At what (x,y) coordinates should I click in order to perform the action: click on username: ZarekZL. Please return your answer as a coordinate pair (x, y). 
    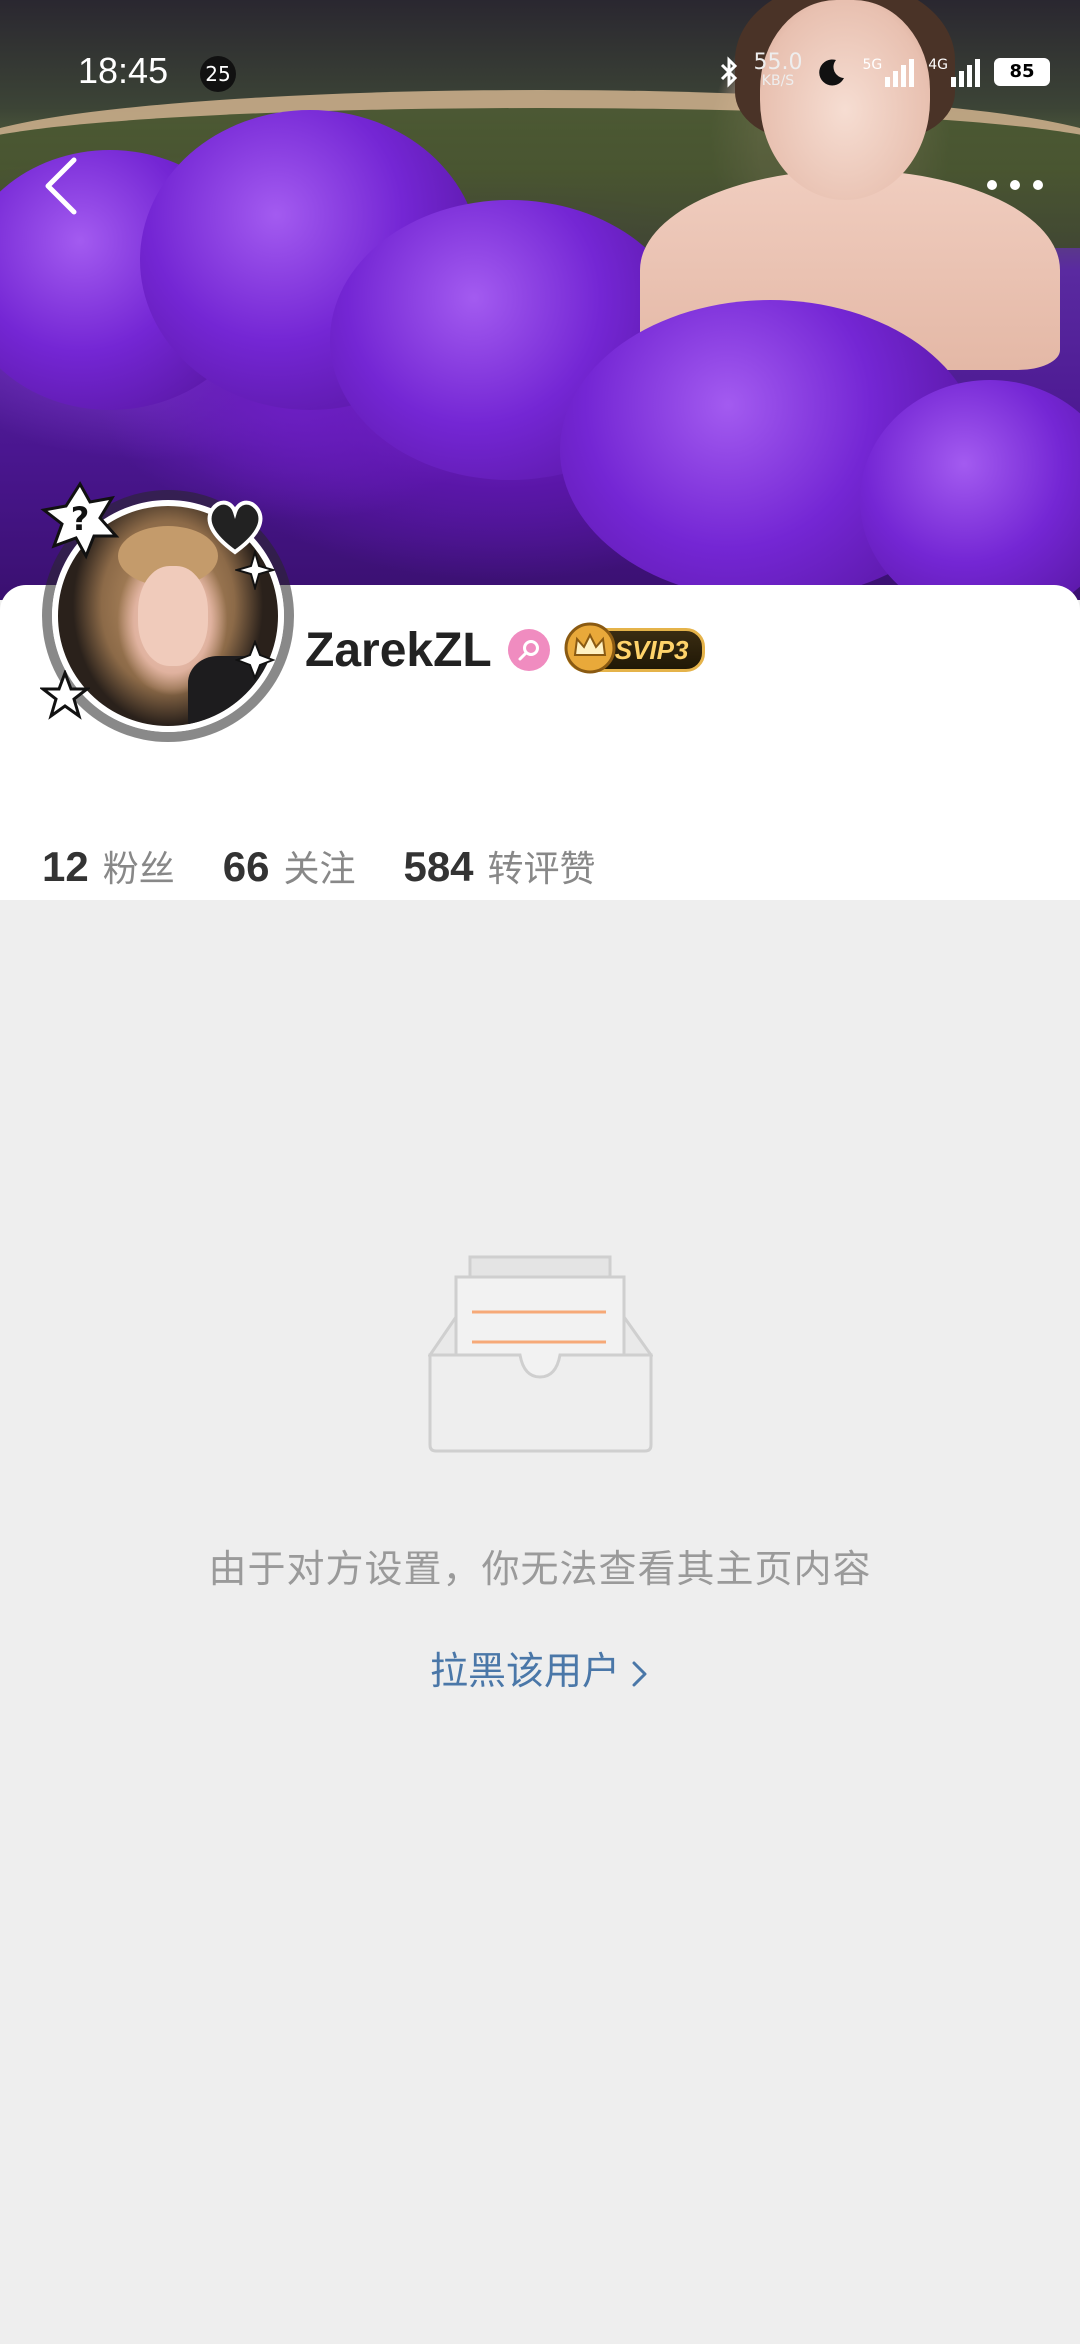
    Looking at the image, I should click on (398, 650).